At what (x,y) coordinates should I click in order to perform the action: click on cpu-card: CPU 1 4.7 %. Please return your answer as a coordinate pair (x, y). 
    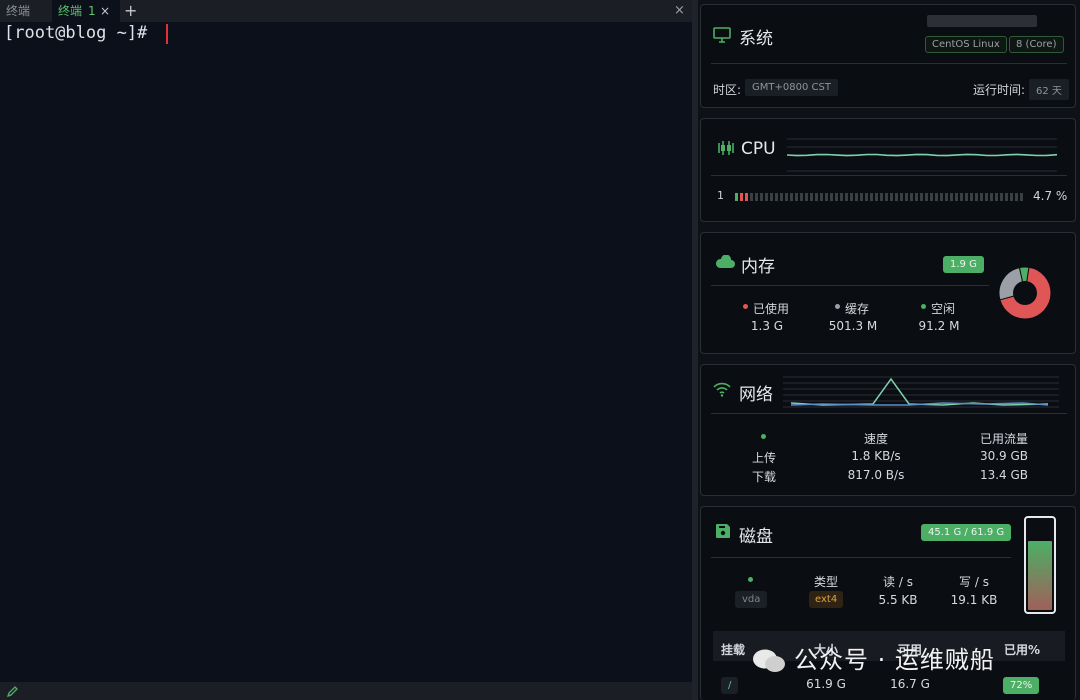
    Looking at the image, I should click on (888, 170).